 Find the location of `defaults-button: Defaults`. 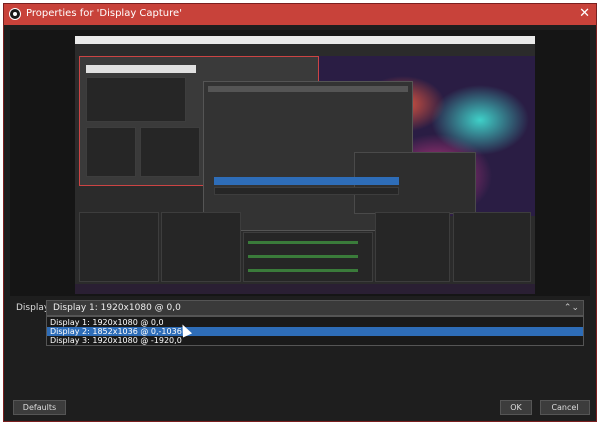

defaults-button: Defaults is located at coordinates (39, 407).